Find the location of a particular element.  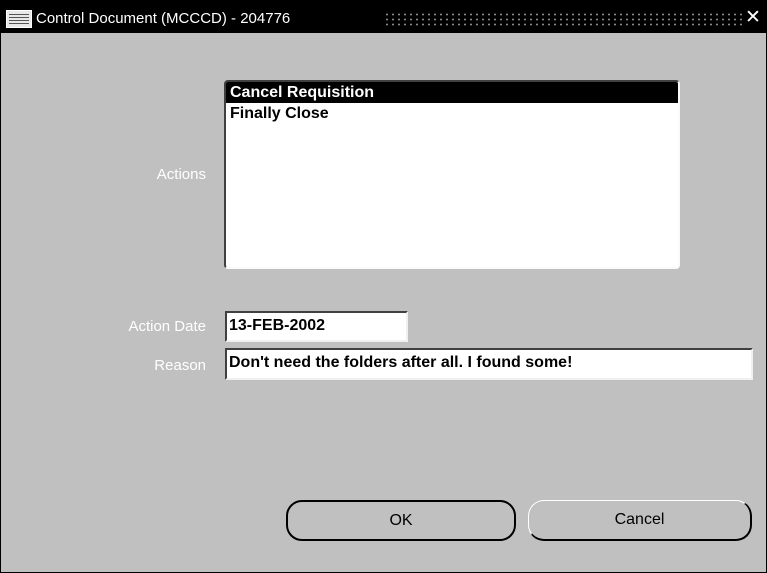

cancel-button: Cancel is located at coordinates (640, 520).